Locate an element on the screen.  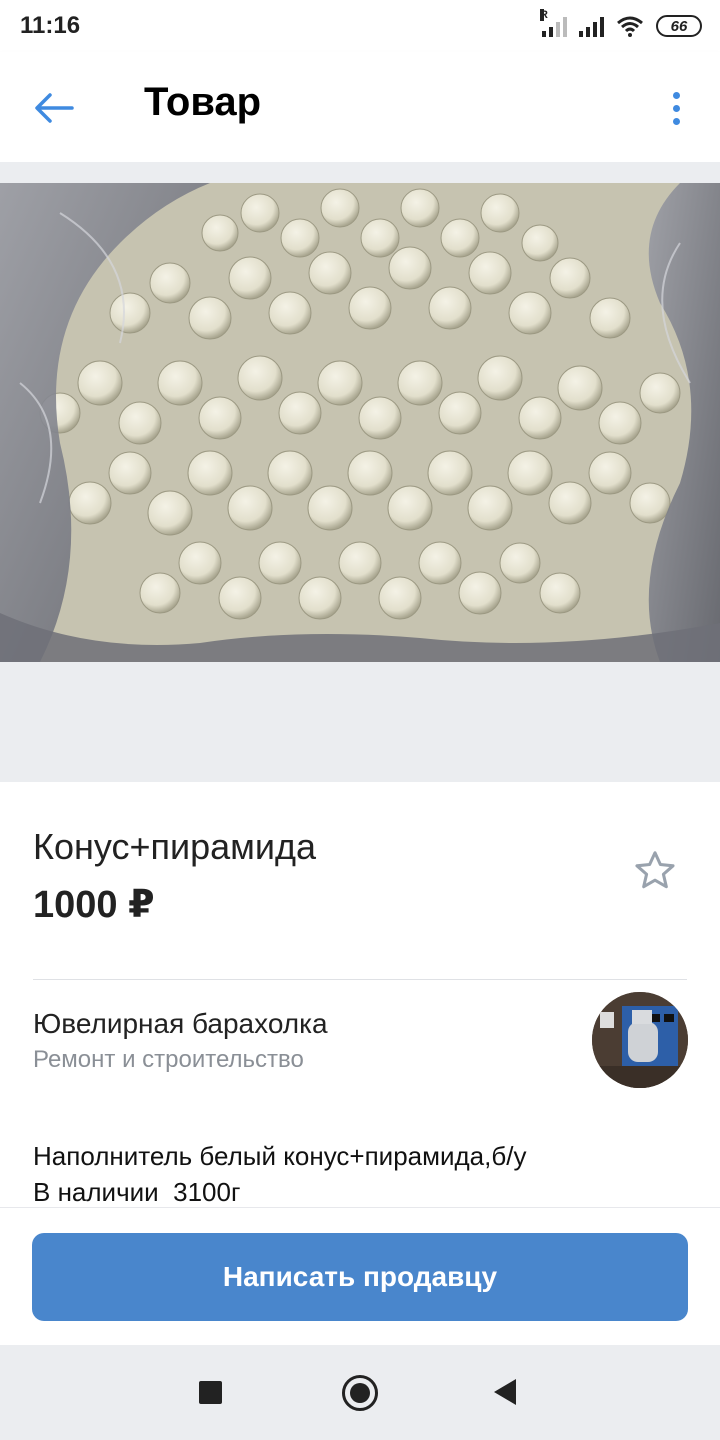
product-title: Конус+пирамида is located at coordinates (175, 846).